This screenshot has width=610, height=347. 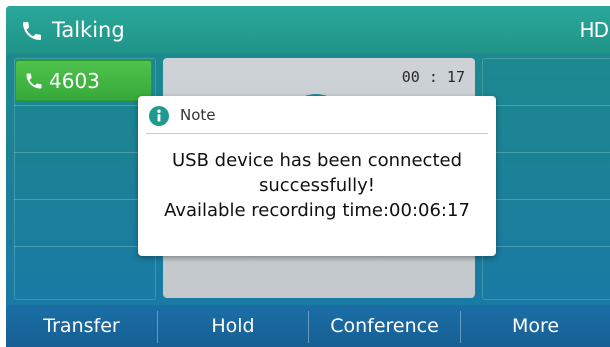 What do you see at coordinates (74, 81) in the screenshot?
I see `line-key-label: 4603` at bounding box center [74, 81].